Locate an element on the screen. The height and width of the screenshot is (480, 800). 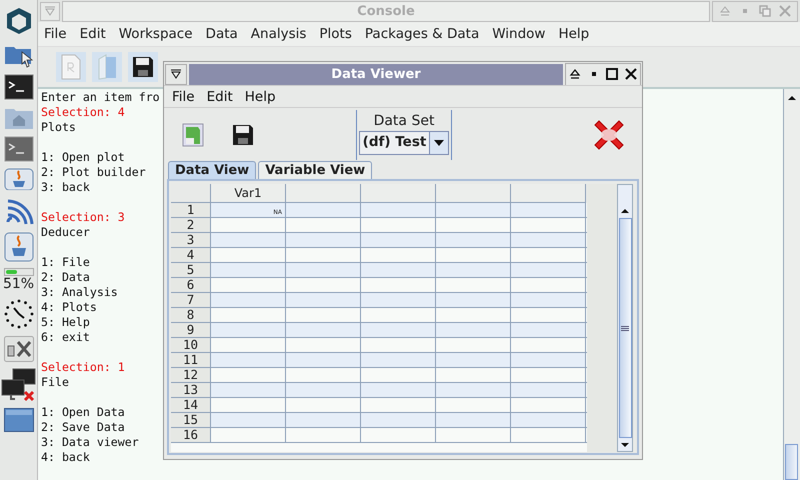
output-line: 3: Data viewer is located at coordinates (90, 442).